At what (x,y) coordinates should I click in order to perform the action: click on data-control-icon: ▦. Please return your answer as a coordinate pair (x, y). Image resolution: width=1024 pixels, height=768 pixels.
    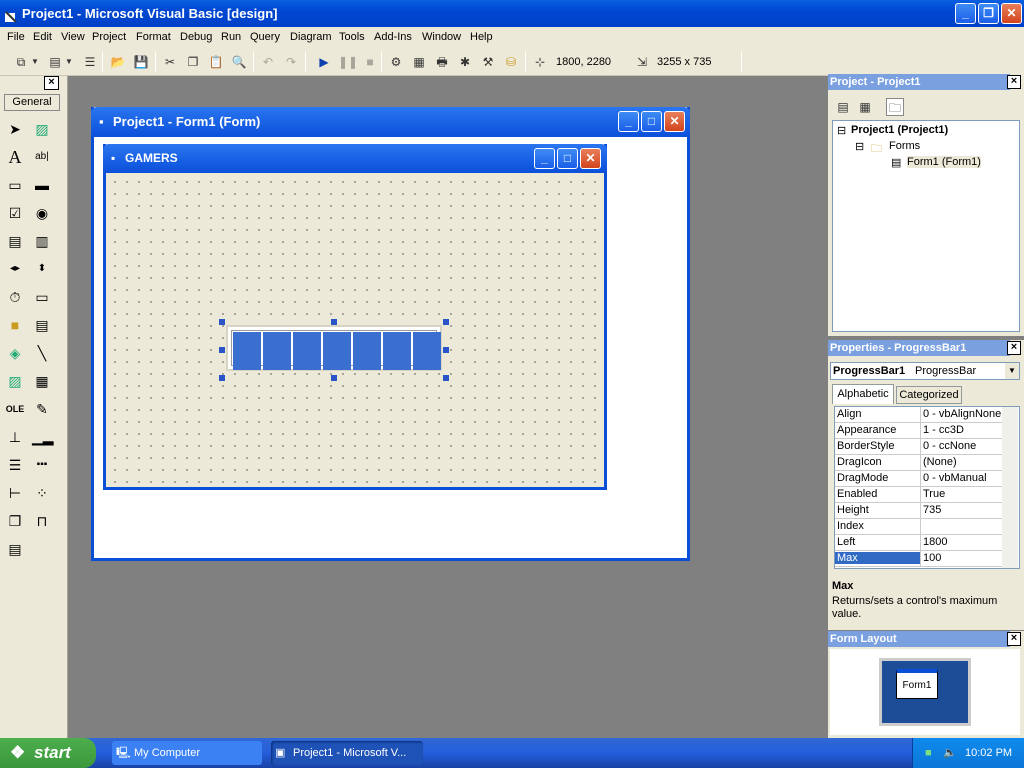
    Looking at the image, I should click on (42, 381).